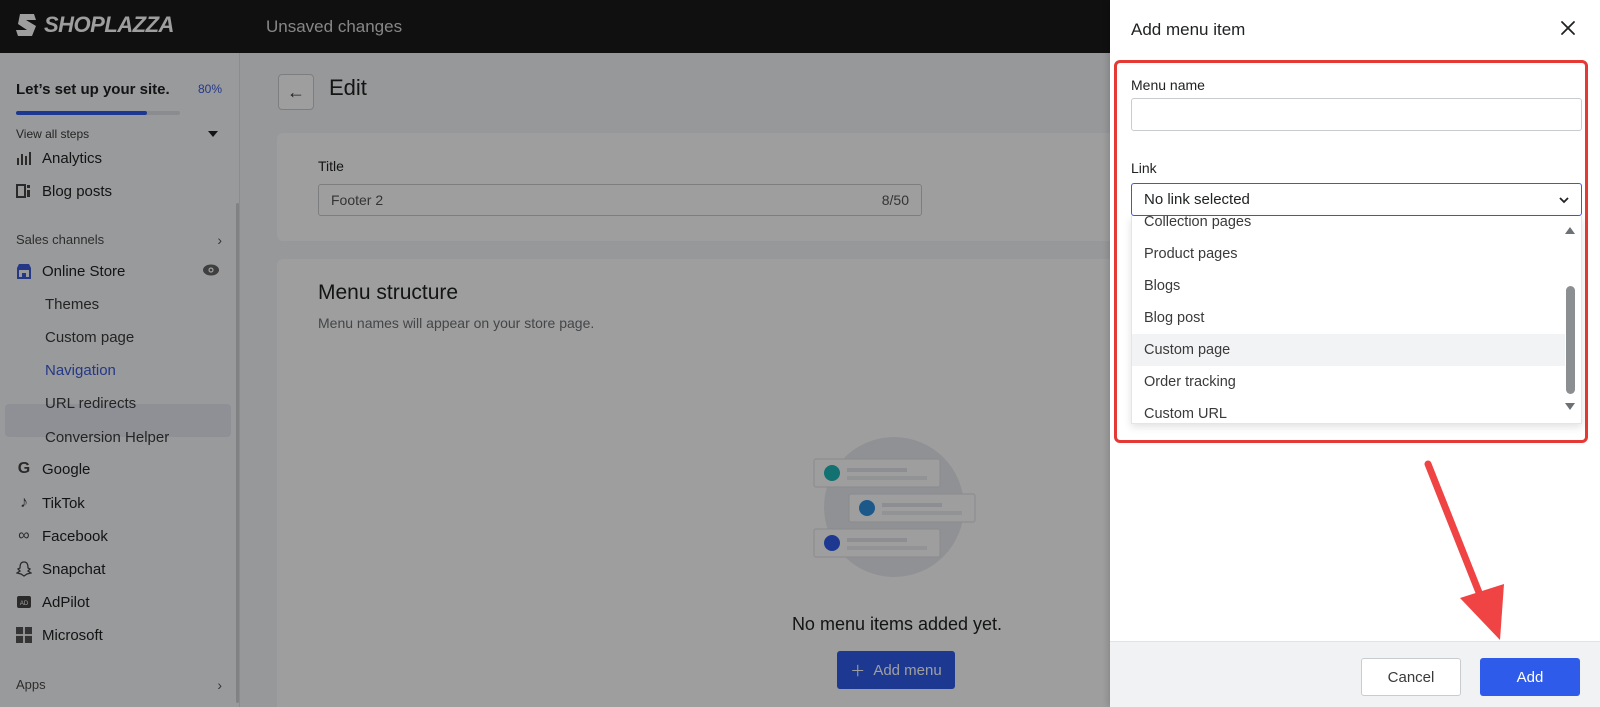 Image resolution: width=1600 pixels, height=707 pixels. What do you see at coordinates (1197, 199) in the screenshot?
I see `link-selected-value: No link selected` at bounding box center [1197, 199].